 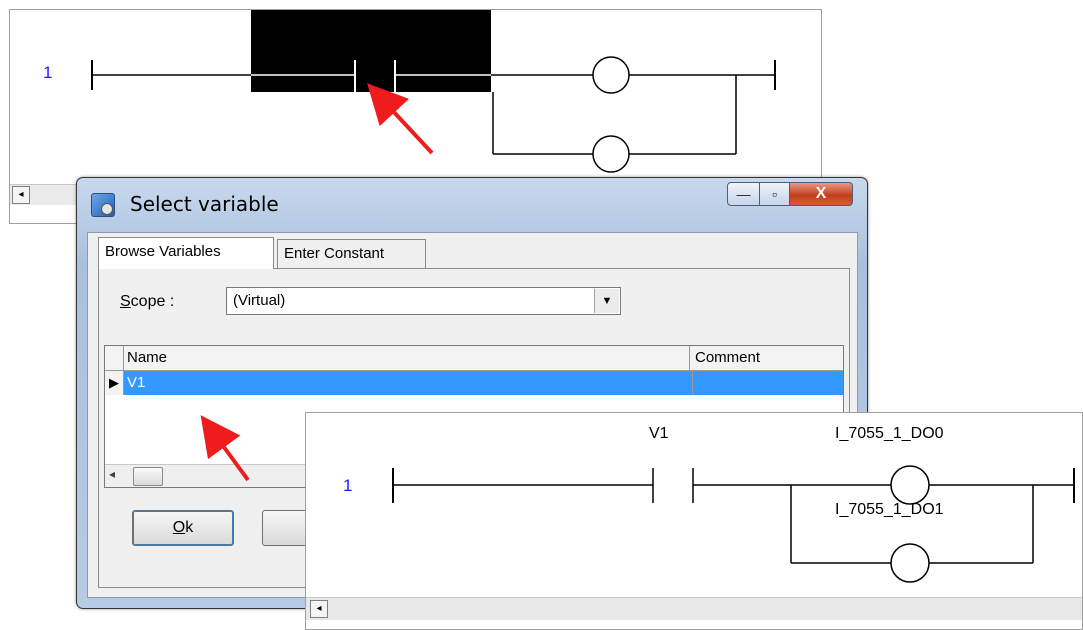 I want to click on dialog-title: Select variable, so click(x=204, y=204).